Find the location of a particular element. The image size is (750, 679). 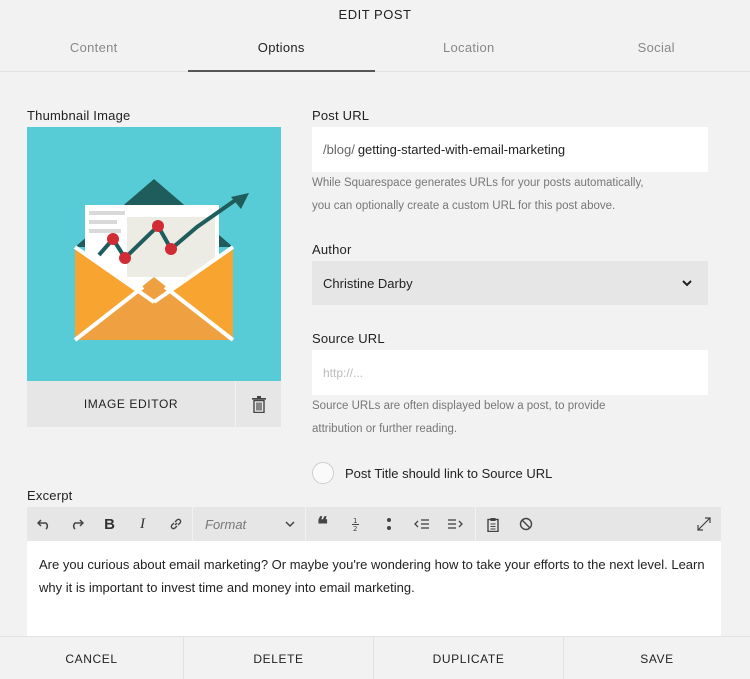

page-title: EDIT POST is located at coordinates (375, 14).